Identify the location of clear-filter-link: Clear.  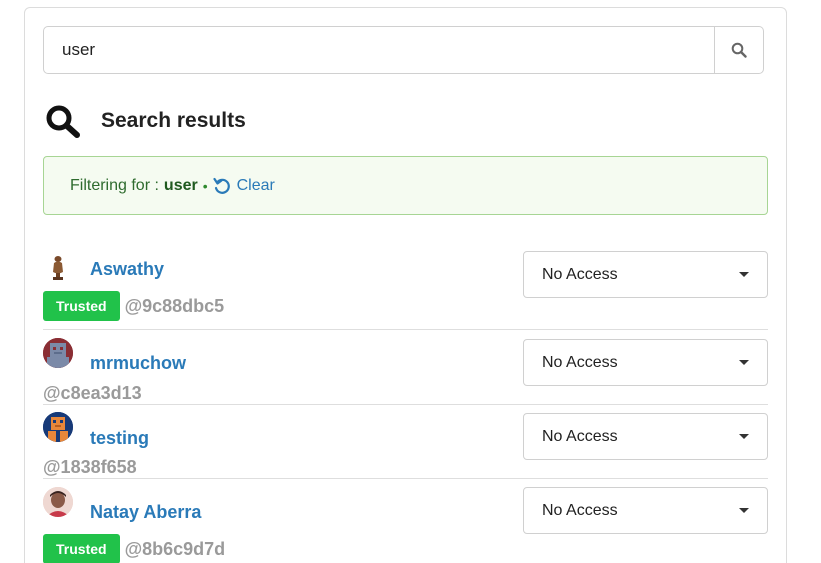
(244, 186).